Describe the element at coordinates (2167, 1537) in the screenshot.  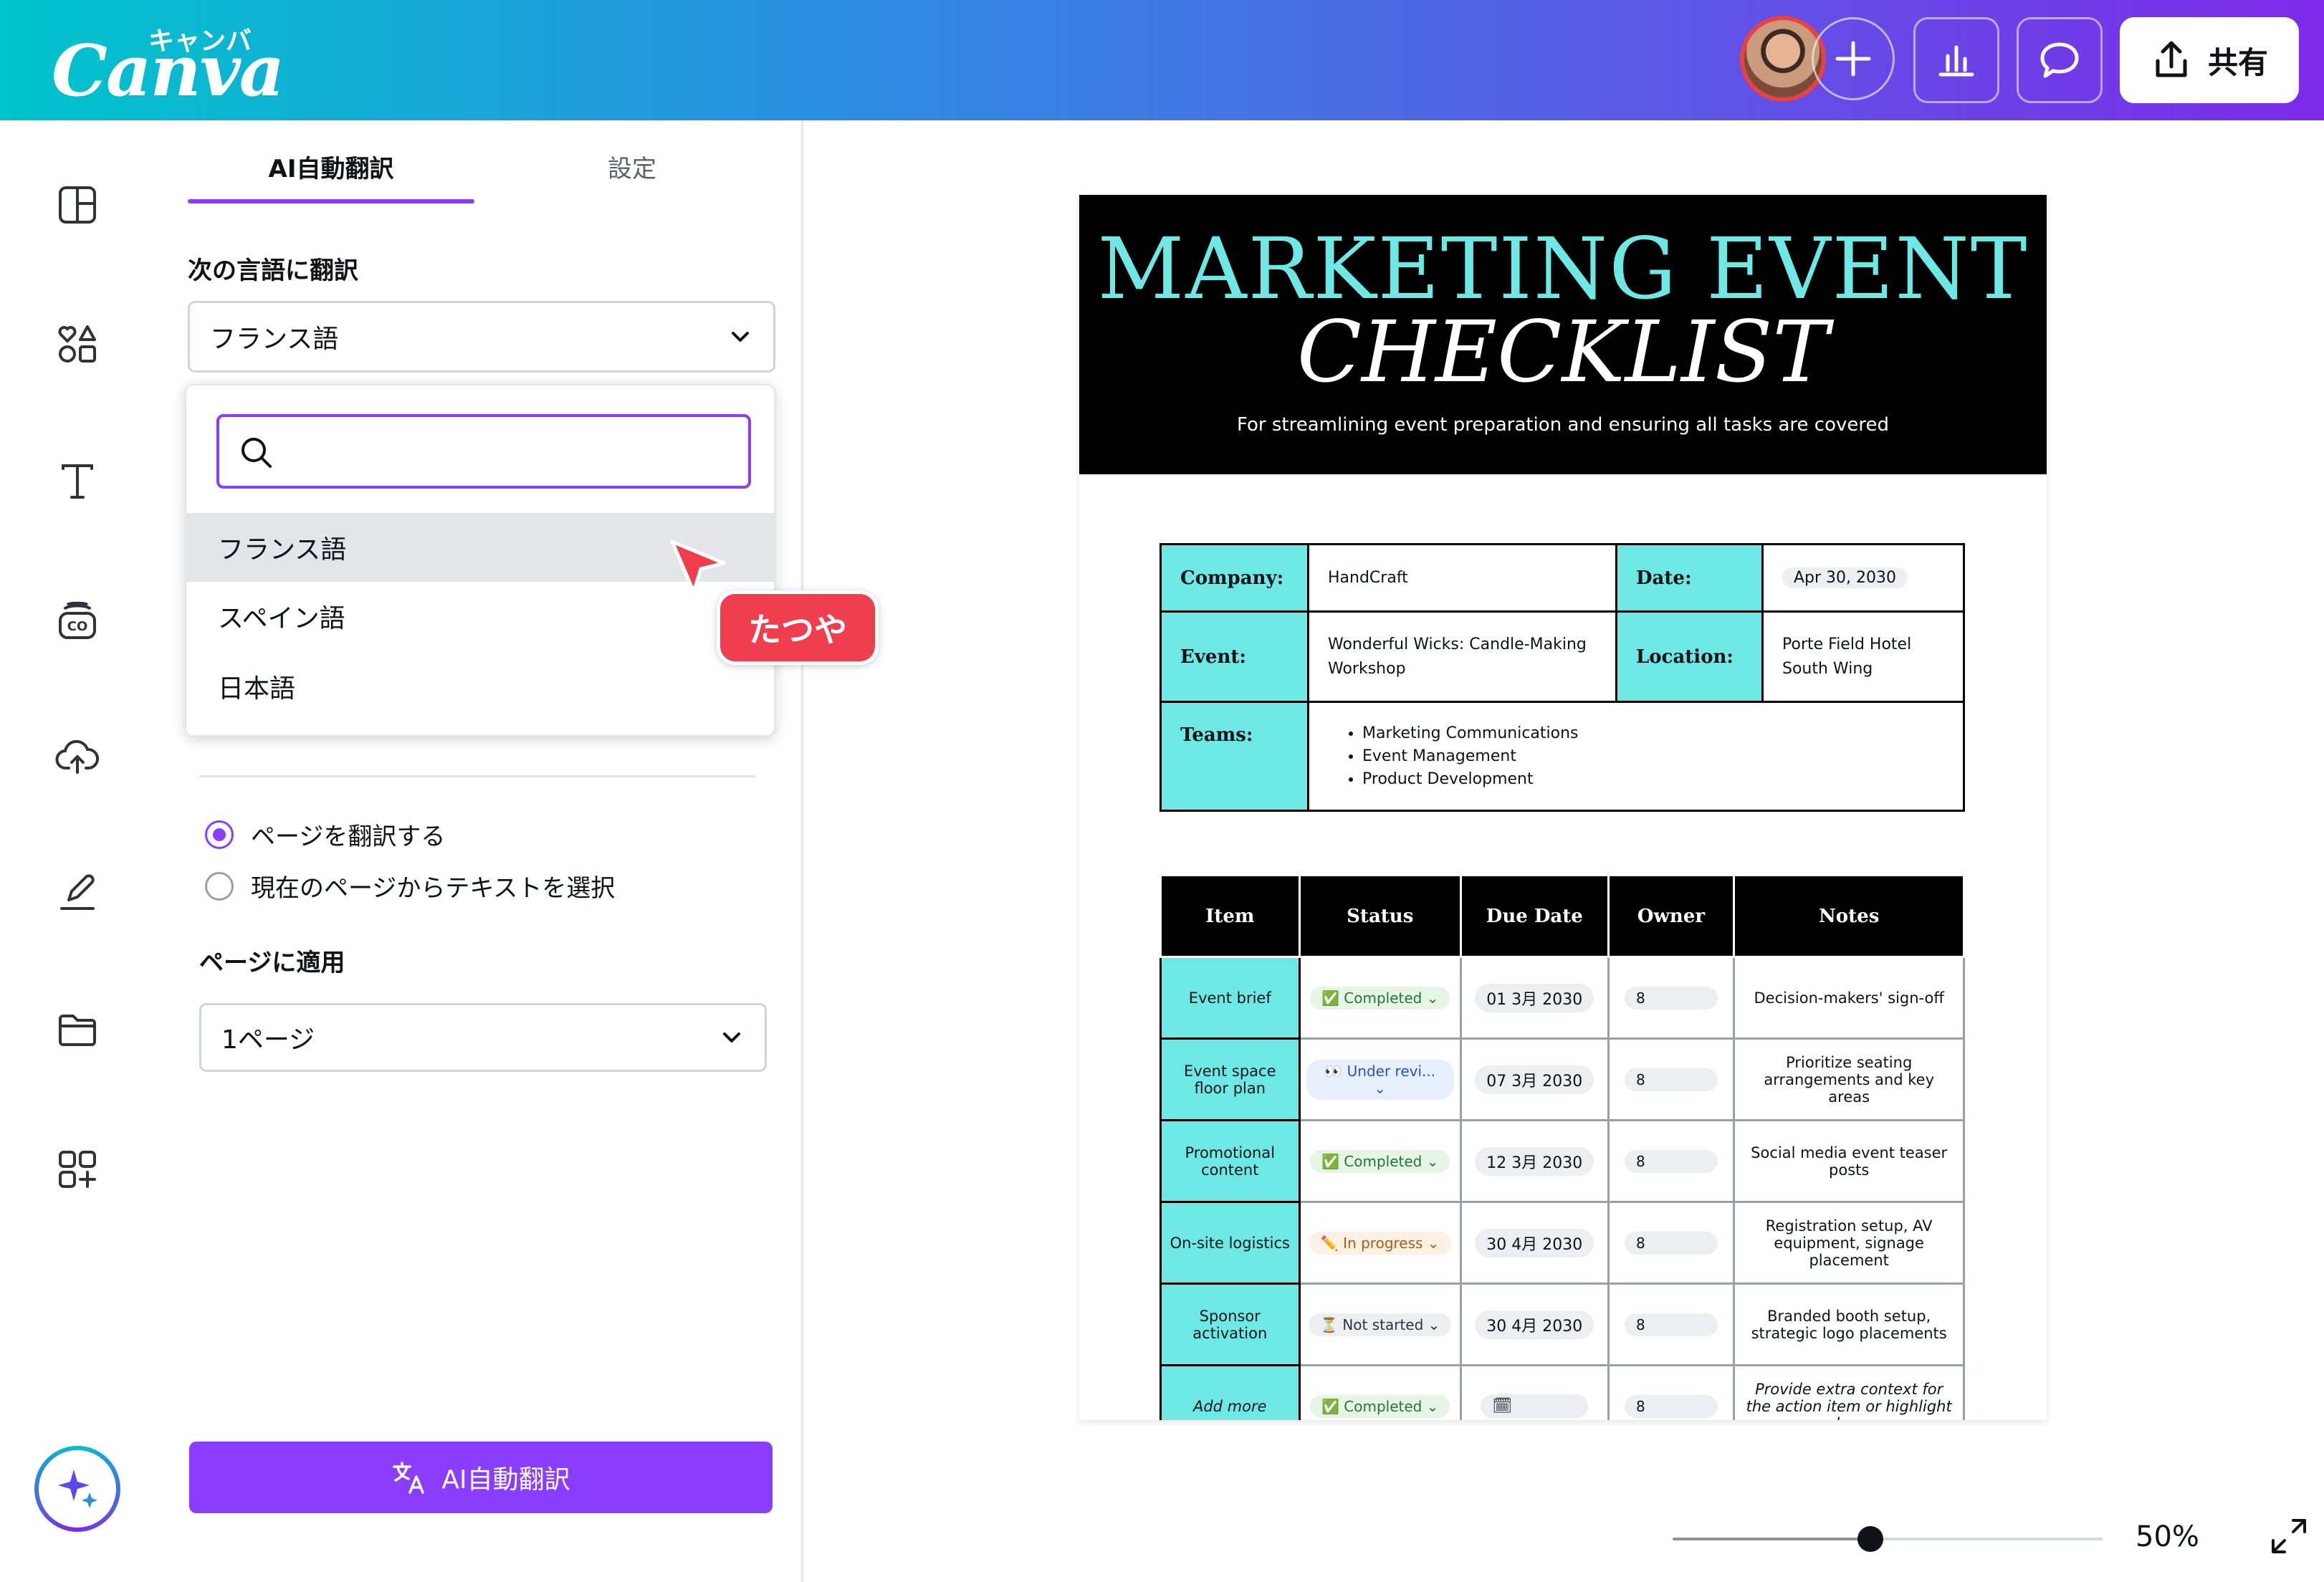
I see `zoom-level: 50%` at that location.